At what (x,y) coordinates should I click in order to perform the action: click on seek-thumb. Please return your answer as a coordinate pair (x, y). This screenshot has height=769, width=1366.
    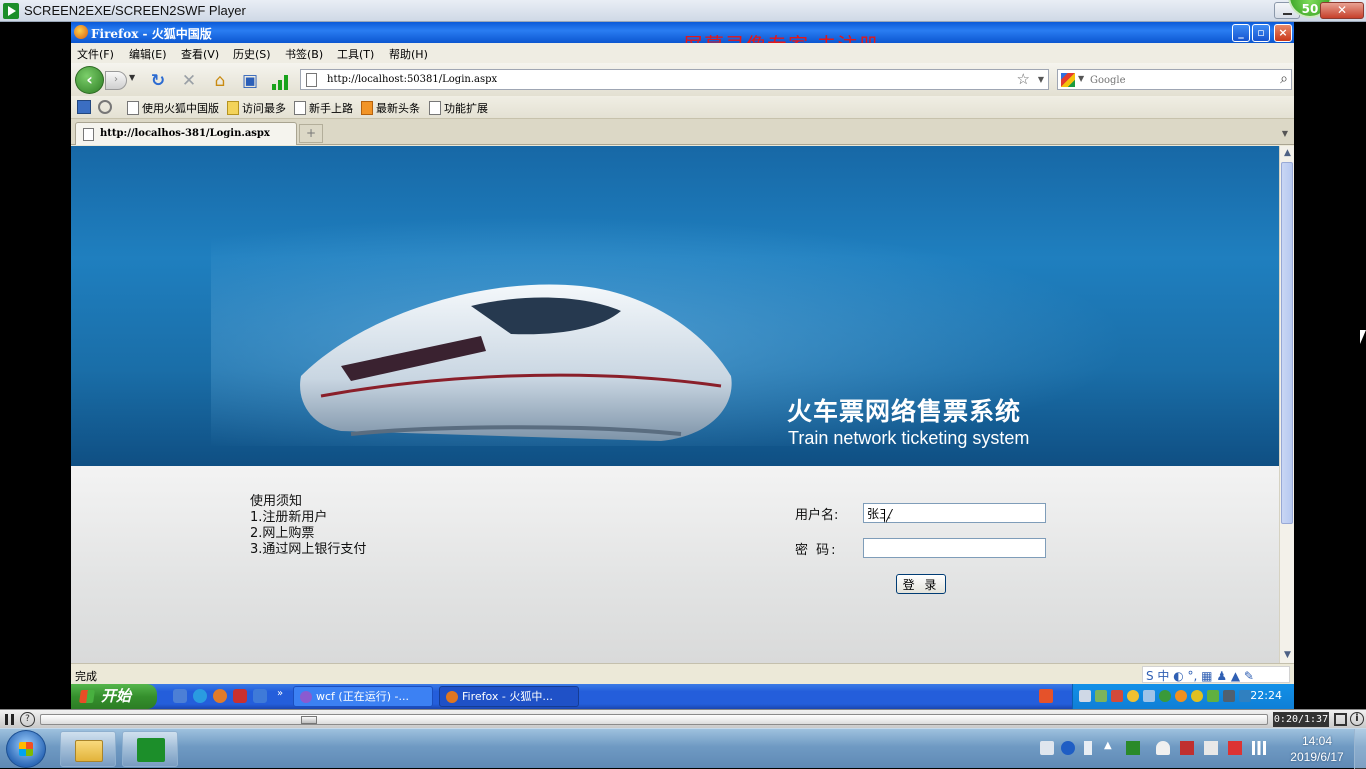
    Looking at the image, I should click on (309, 720).